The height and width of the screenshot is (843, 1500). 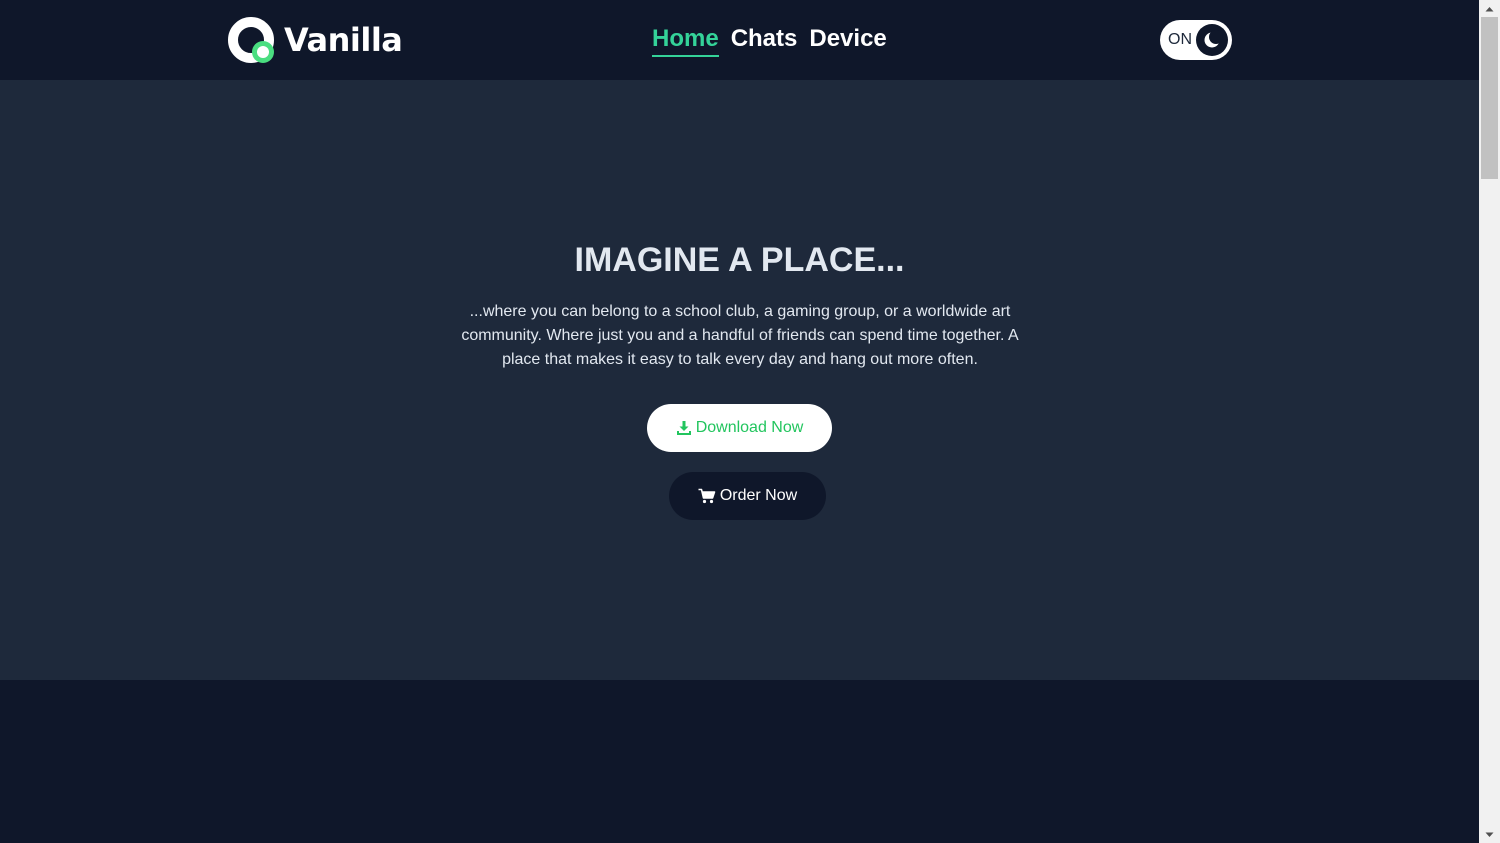 I want to click on order-now-label: Order Now, so click(x=758, y=495).